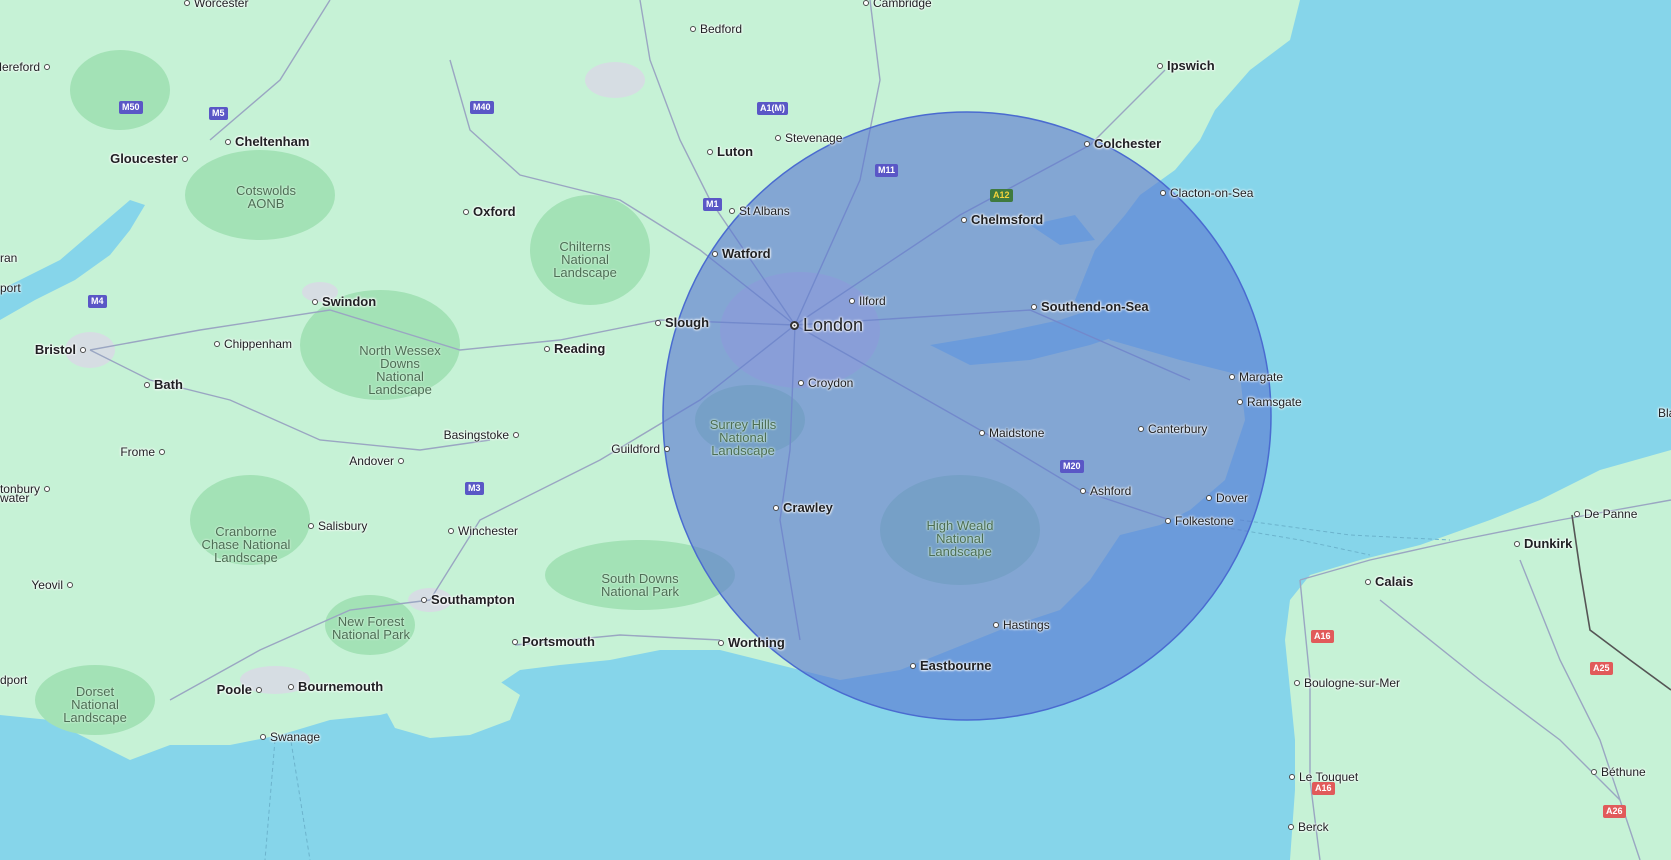  What do you see at coordinates (741, 253) in the screenshot?
I see `city-label-watford: Watford` at bounding box center [741, 253].